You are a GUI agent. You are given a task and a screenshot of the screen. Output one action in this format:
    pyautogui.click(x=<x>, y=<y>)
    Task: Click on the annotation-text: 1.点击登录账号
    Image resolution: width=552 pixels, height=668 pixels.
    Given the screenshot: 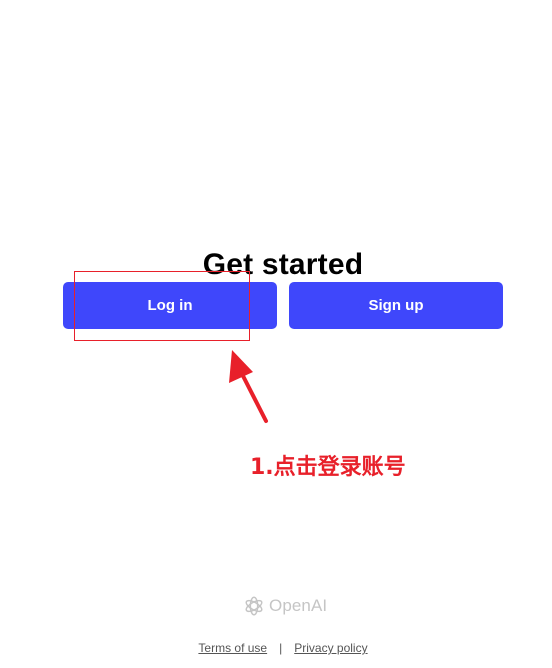 What is the action you would take?
    pyautogui.click(x=328, y=467)
    